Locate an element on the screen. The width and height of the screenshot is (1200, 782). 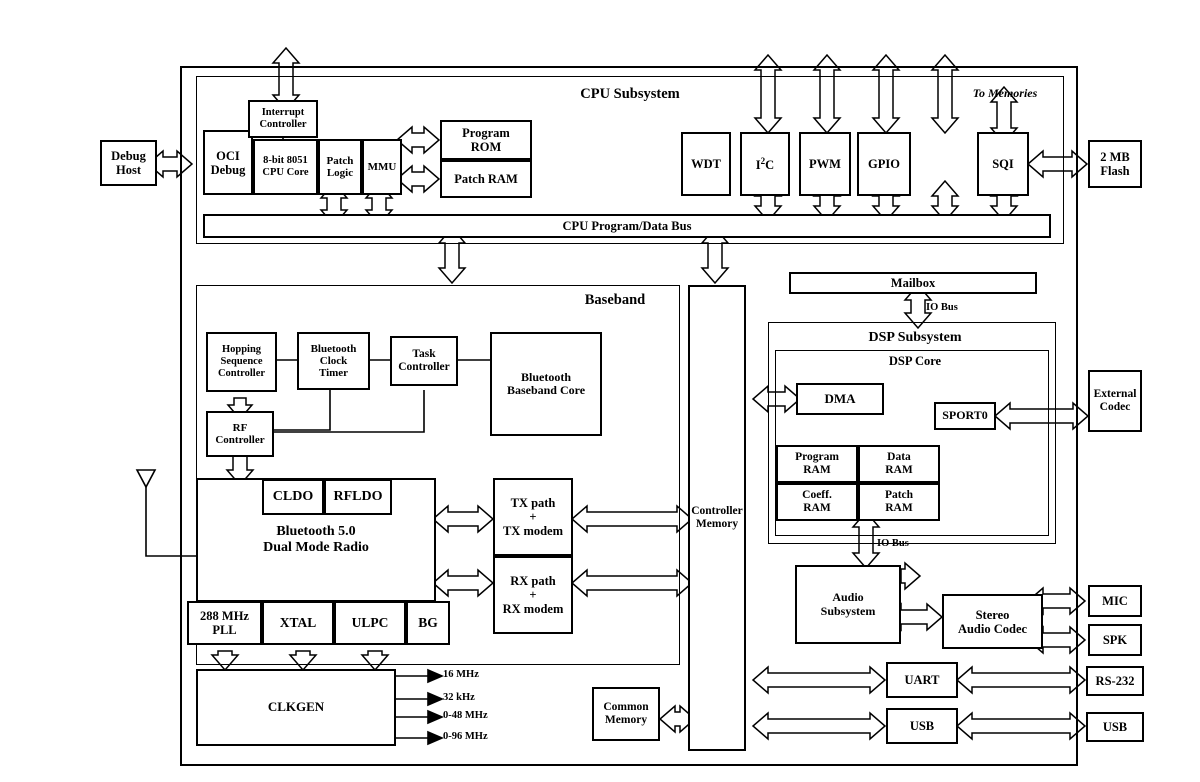
pll-block: 288 MHz PLL is located at coordinates (224, 623).